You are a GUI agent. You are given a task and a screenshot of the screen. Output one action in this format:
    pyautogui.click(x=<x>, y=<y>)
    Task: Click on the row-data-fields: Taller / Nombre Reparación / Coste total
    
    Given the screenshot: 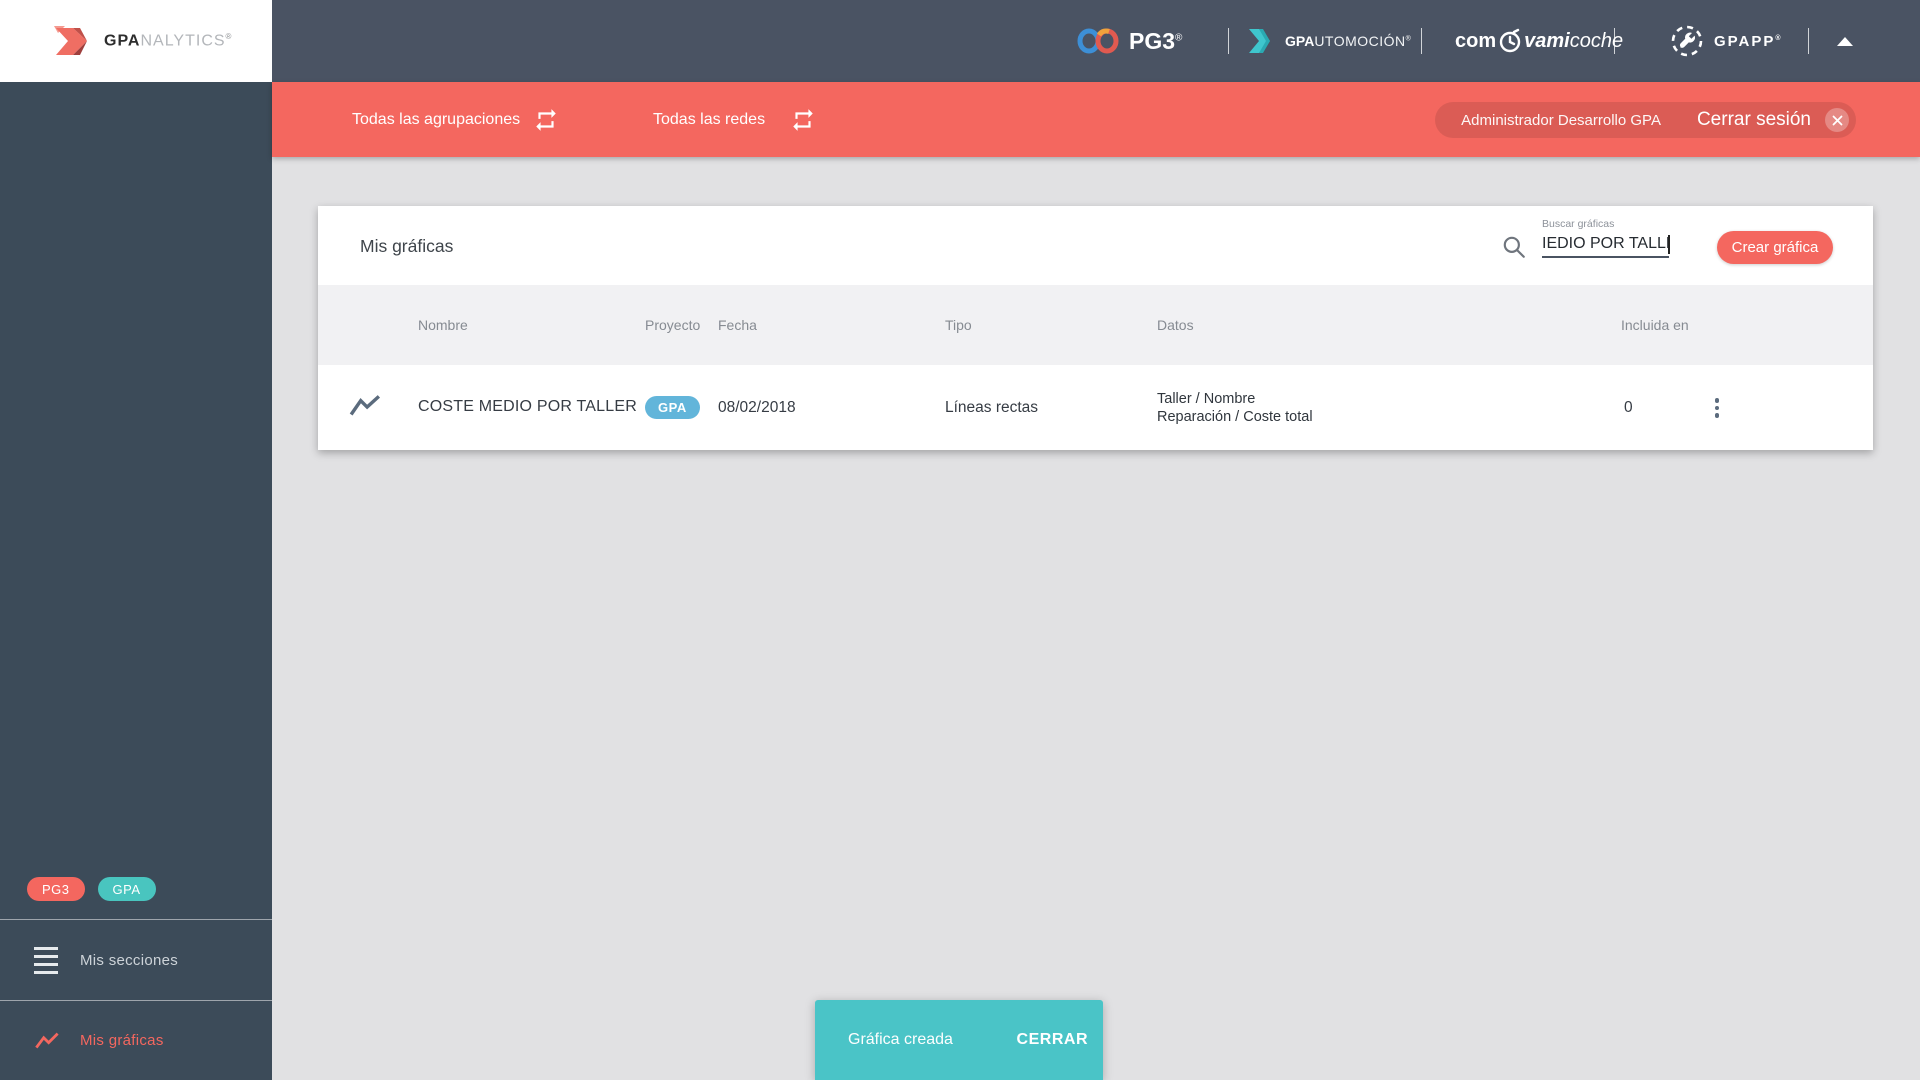 What is the action you would take?
    pyautogui.click(x=1235, y=408)
    